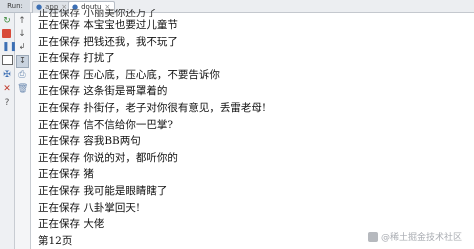 The height and width of the screenshot is (249, 474). What do you see at coordinates (89, 207) in the screenshot?
I see `console-line: 正在保存 八卦掌回天!` at bounding box center [89, 207].